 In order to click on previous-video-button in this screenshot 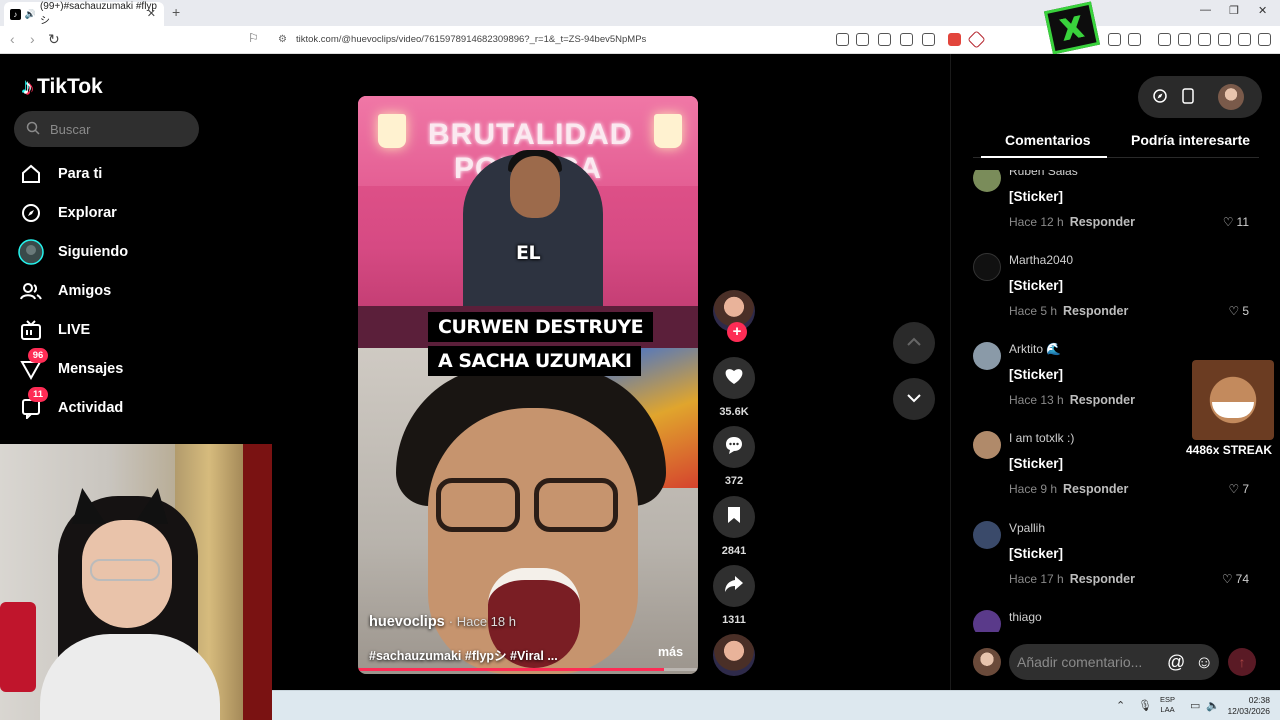, I will do `click(914, 343)`.